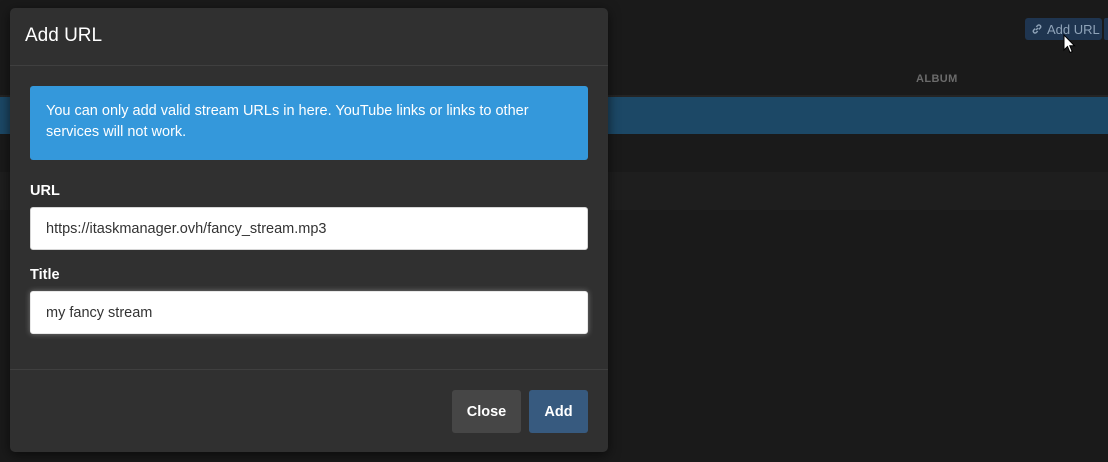  I want to click on dialog-header: Add URL, so click(309, 37).